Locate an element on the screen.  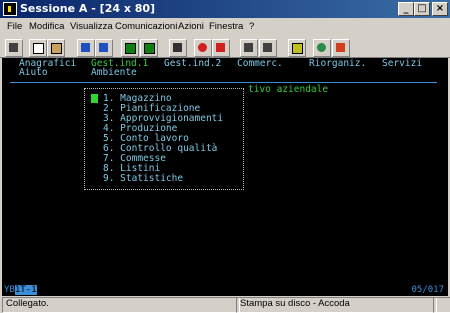
resize-grip is located at coordinates (441, 305).